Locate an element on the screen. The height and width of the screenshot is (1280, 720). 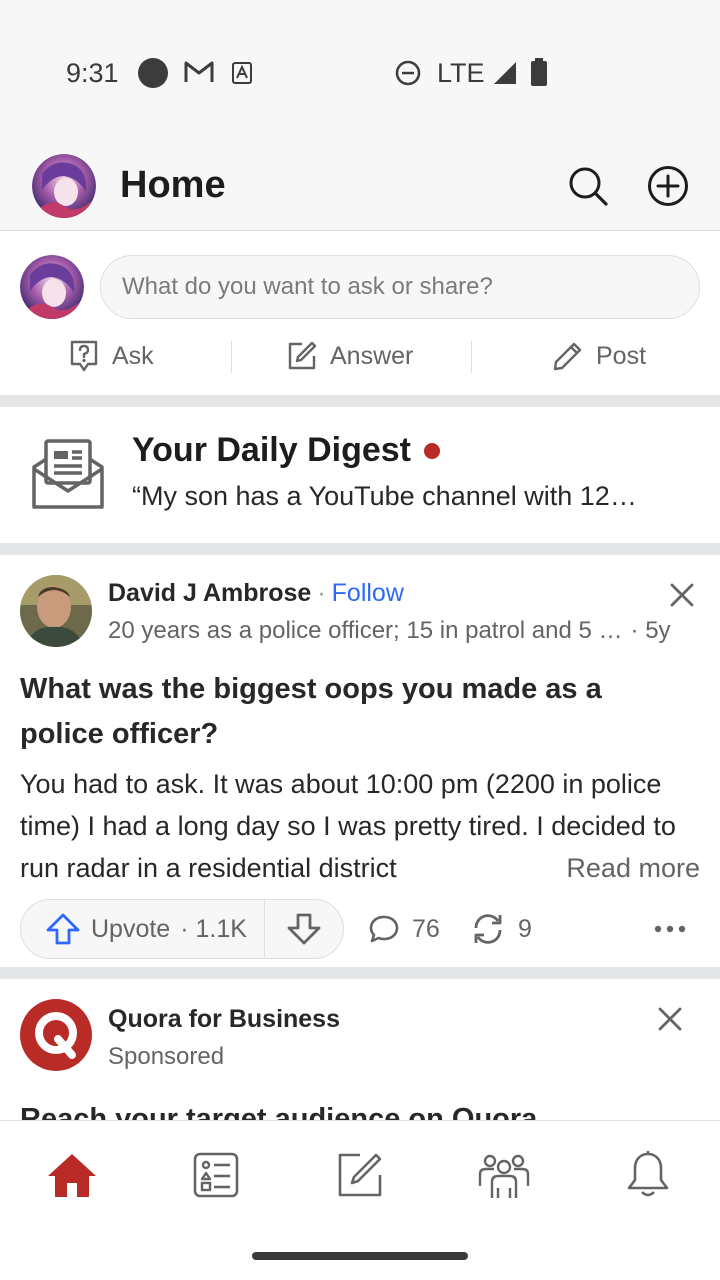
spaces-icon is located at coordinates (504, 1176).